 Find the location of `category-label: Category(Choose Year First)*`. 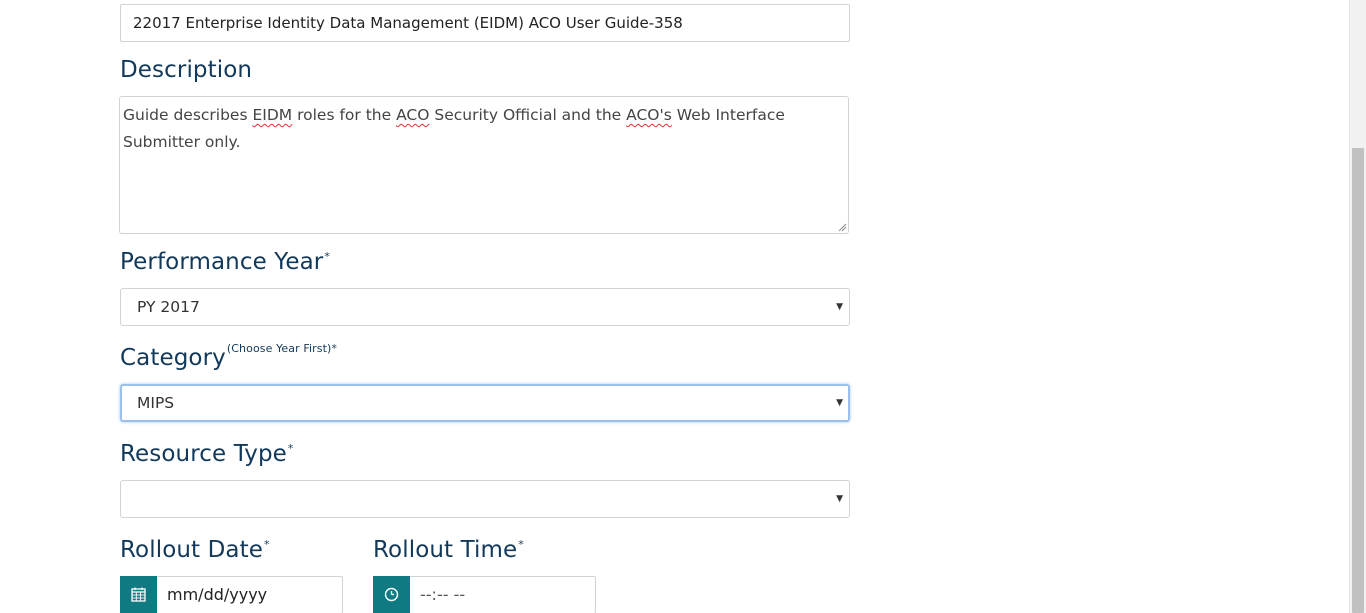

category-label: Category(Choose Year First)* is located at coordinates (229, 356).